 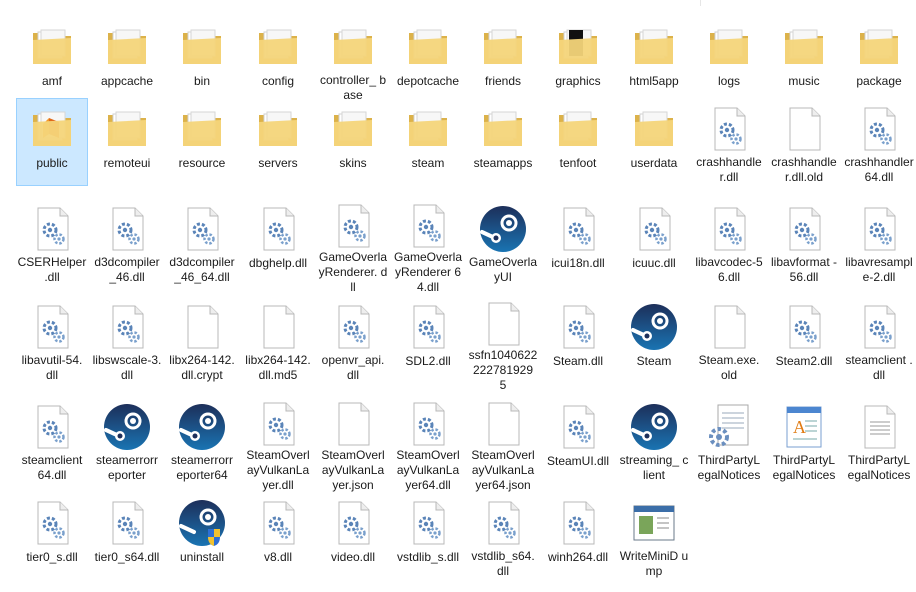 What do you see at coordinates (353, 142) in the screenshot?
I see `file-item: skins` at bounding box center [353, 142].